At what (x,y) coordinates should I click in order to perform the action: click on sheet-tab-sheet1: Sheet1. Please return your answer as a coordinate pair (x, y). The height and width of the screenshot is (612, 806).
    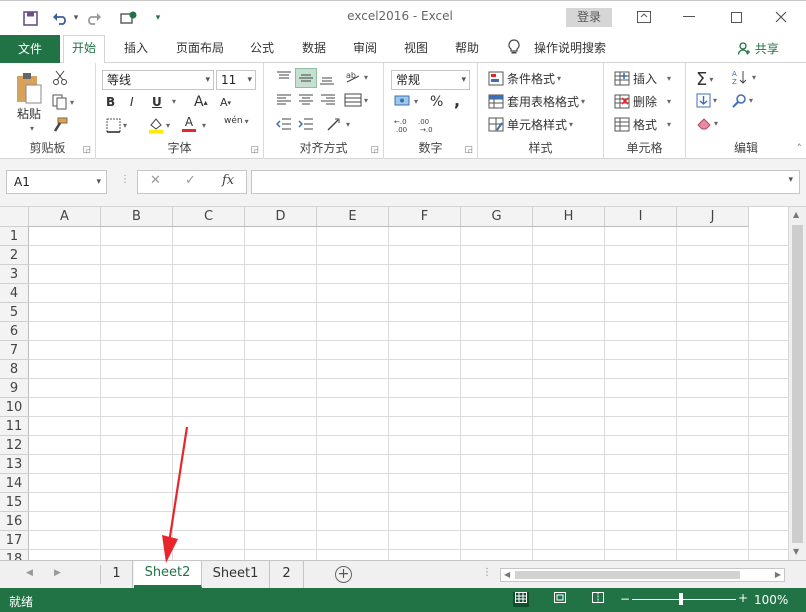
    Looking at the image, I should click on (236, 574).